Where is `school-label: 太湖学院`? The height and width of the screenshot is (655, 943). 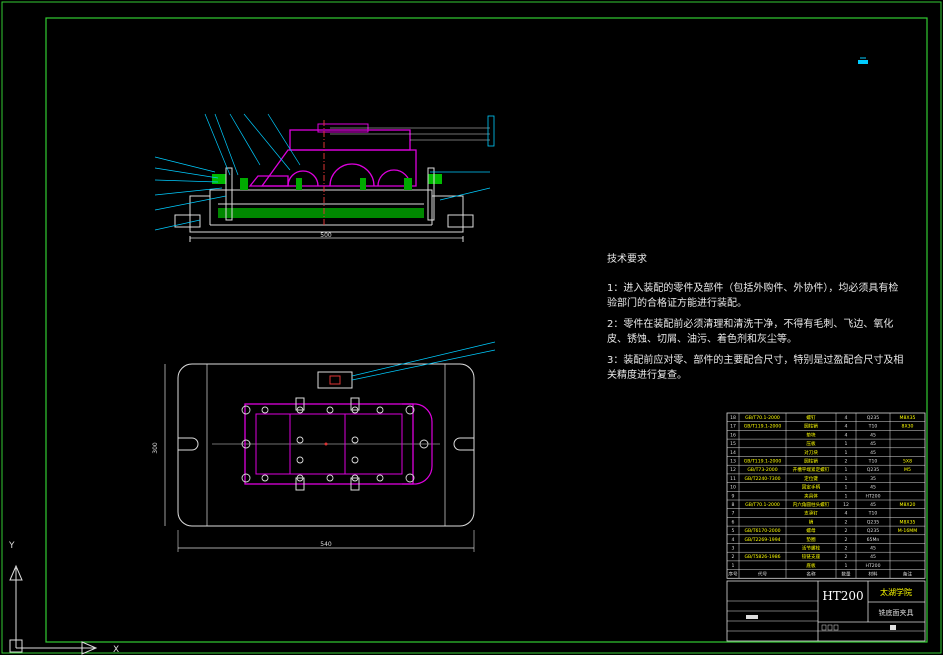 school-label: 太湖学院 is located at coordinates (896, 592).